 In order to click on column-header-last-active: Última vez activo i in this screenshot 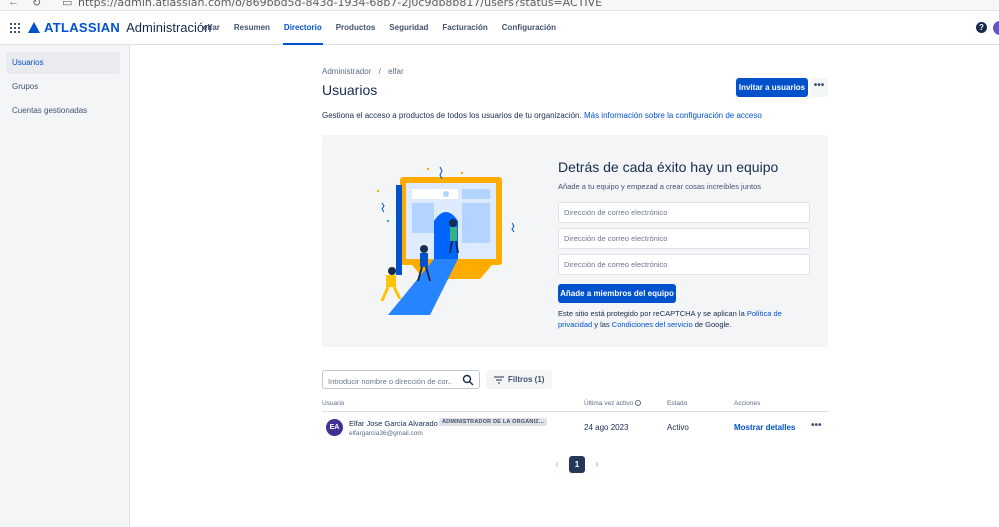, I will do `click(612, 403)`.